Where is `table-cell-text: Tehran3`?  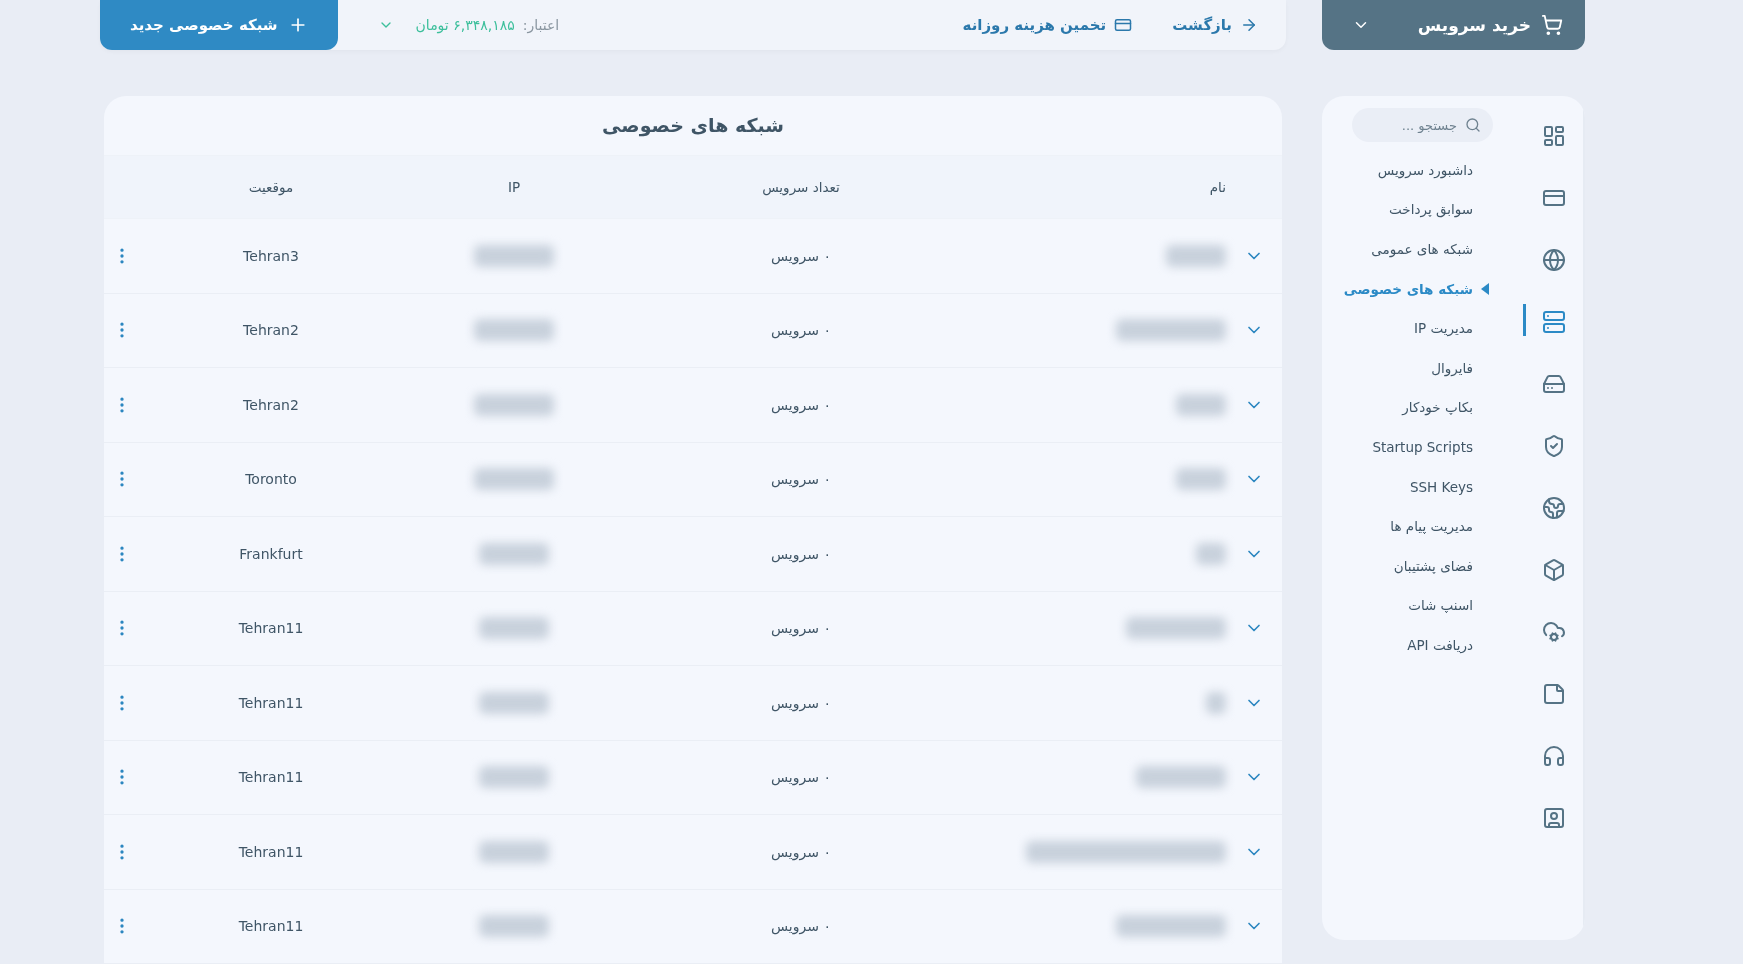
table-cell-text: Tehran3 is located at coordinates (271, 255).